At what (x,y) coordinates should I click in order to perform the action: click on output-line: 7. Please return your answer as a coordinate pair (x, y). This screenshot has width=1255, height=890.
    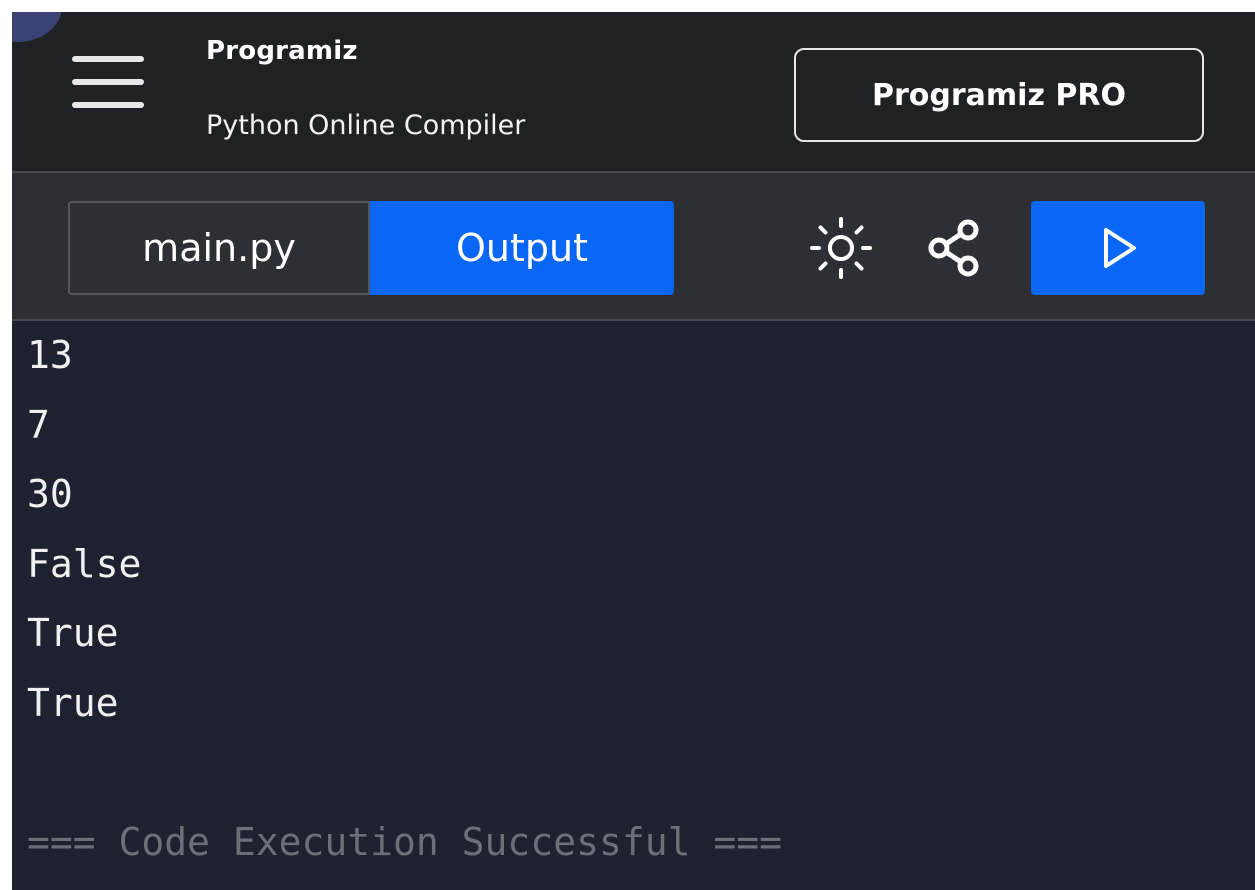
    Looking at the image, I should click on (38, 424).